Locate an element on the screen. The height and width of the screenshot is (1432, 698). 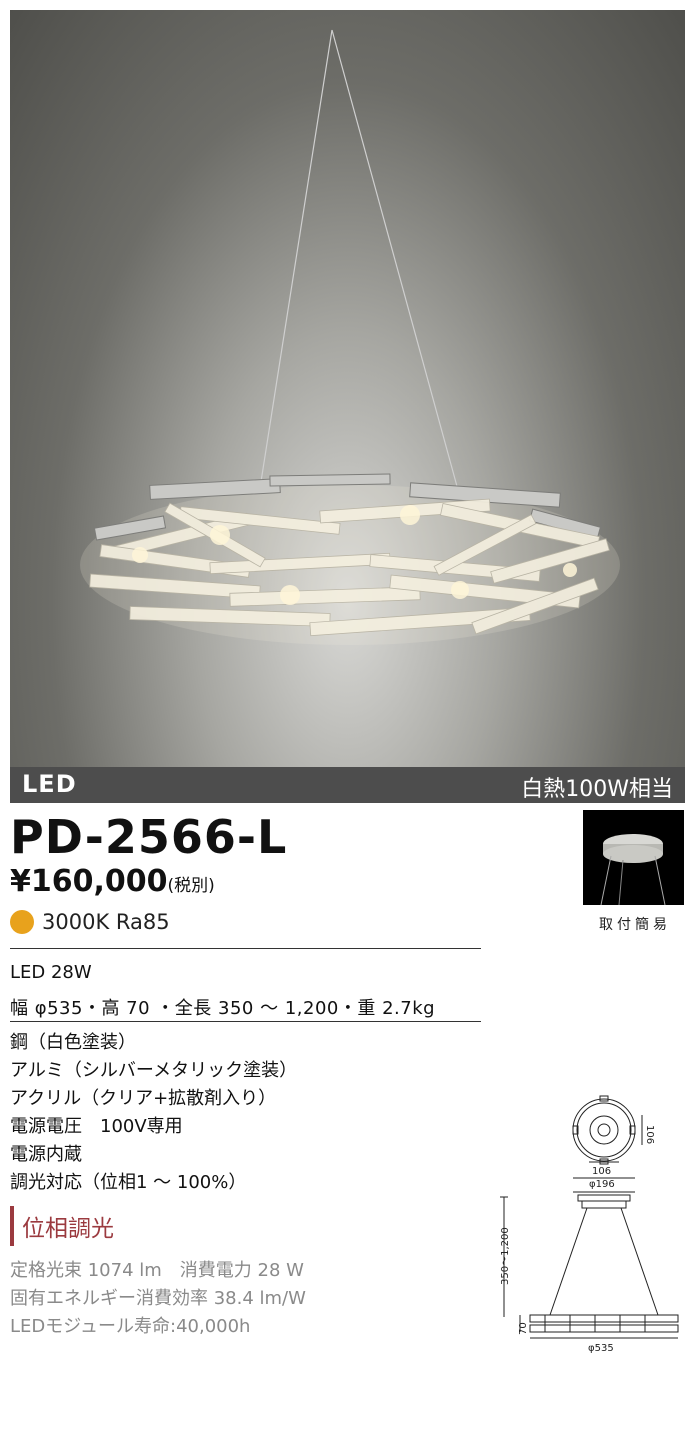
install-thumbnail is located at coordinates (633, 858).